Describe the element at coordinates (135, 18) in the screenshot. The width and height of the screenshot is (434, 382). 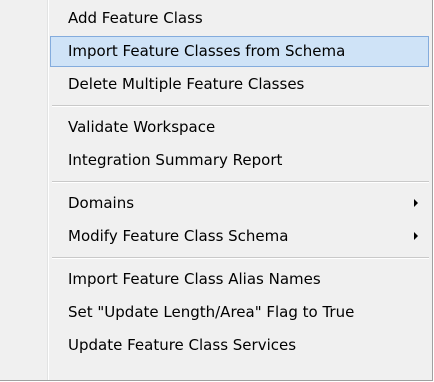
I see `menu-item-label: Add Feature Class` at that location.